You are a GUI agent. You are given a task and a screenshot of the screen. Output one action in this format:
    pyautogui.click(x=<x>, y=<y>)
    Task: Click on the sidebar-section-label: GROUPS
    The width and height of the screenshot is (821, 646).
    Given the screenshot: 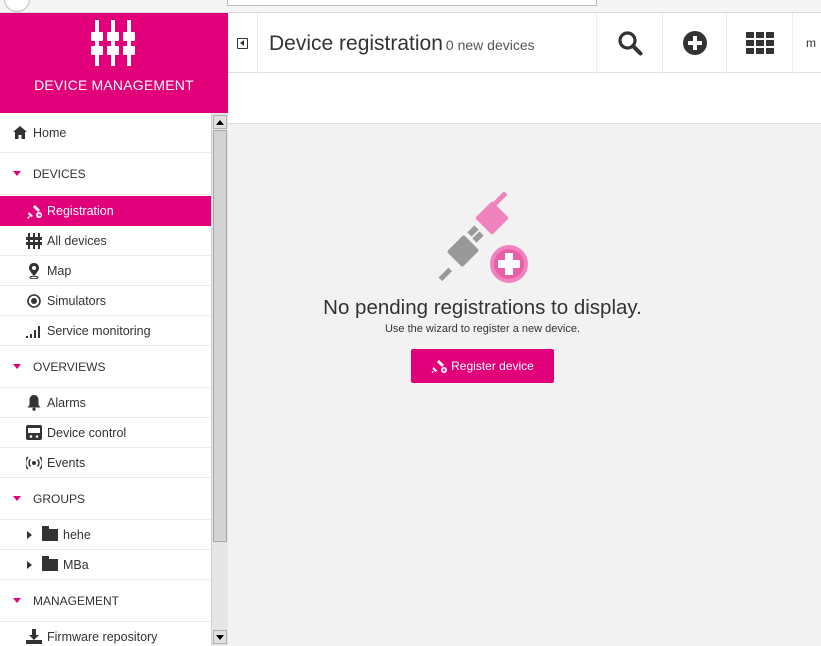 What is the action you would take?
    pyautogui.click(x=59, y=498)
    